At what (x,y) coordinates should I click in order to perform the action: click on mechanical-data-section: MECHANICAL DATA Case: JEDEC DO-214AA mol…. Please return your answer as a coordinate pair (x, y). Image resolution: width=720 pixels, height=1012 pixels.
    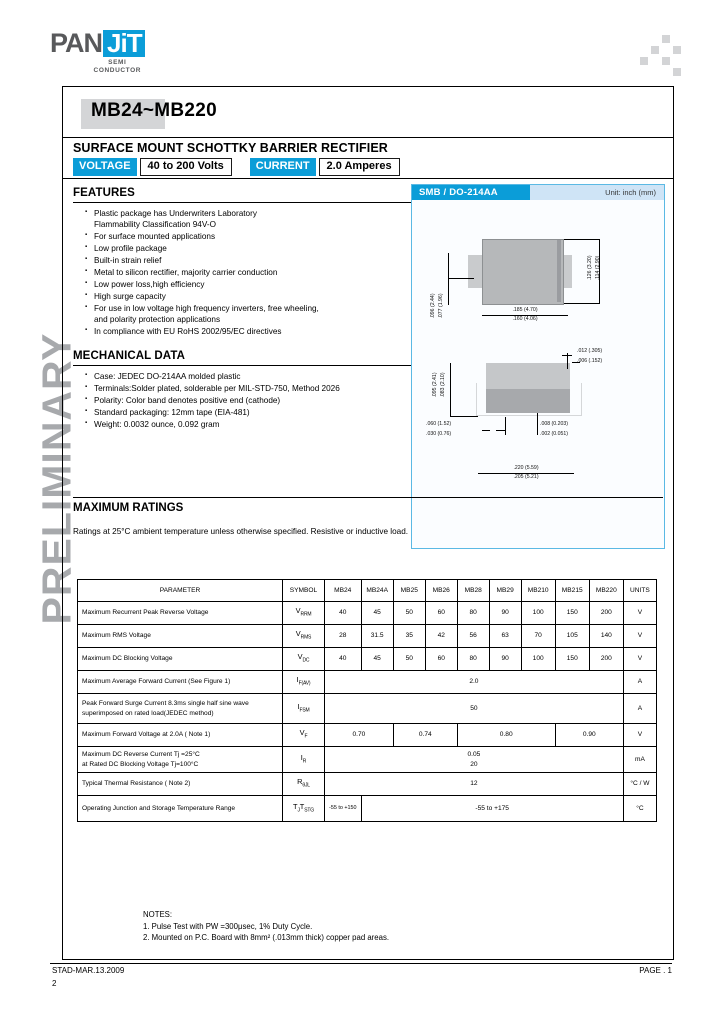
    Looking at the image, I should click on (243, 390).